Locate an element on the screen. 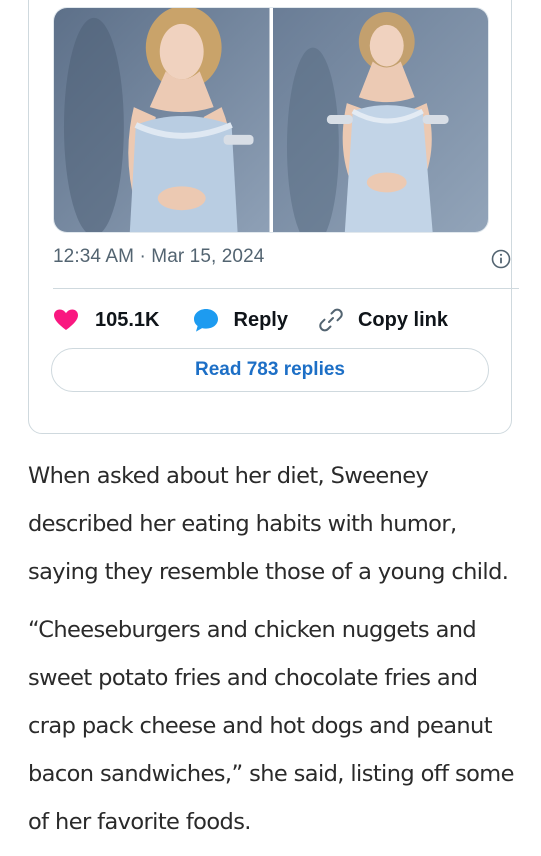  tweet-photo-left is located at coordinates (162, 120).